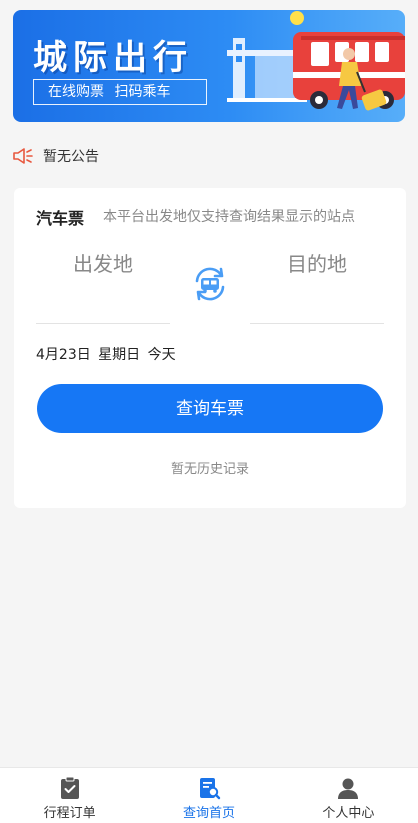  What do you see at coordinates (229, 217) in the screenshot?
I see `search-hint: 本平台出发地仅支持查询结果显示的站点` at bounding box center [229, 217].